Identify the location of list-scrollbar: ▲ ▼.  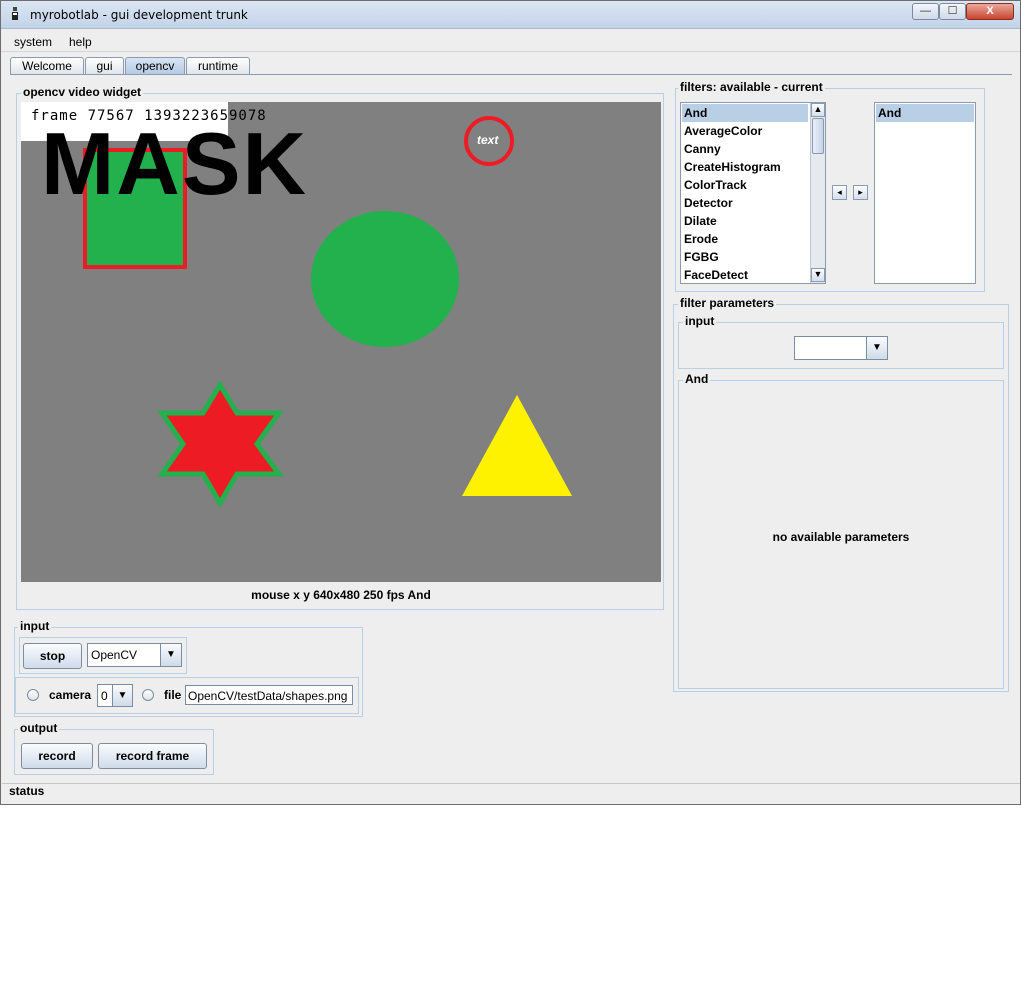
(817, 193).